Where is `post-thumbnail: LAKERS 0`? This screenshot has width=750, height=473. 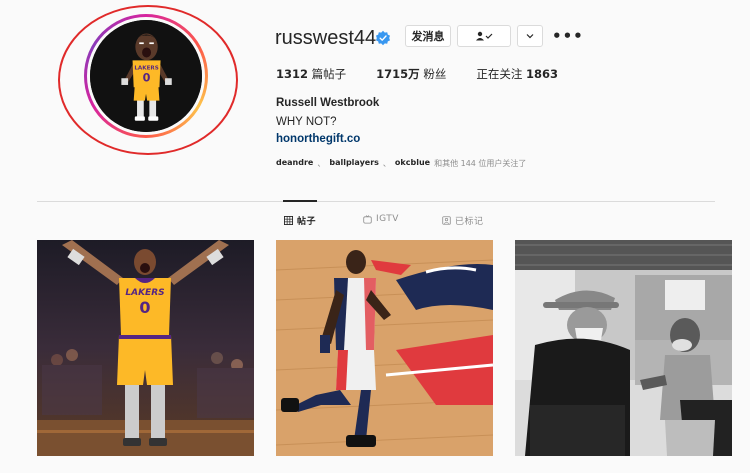 post-thumbnail: LAKERS 0 is located at coordinates (145, 348).